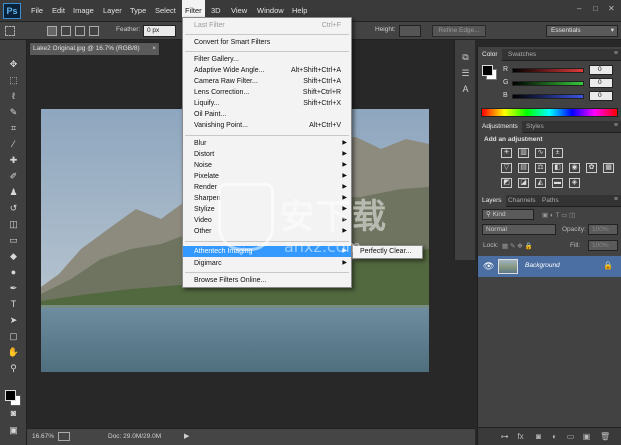  I want to click on zoom-level: 16.67%, so click(43, 436).